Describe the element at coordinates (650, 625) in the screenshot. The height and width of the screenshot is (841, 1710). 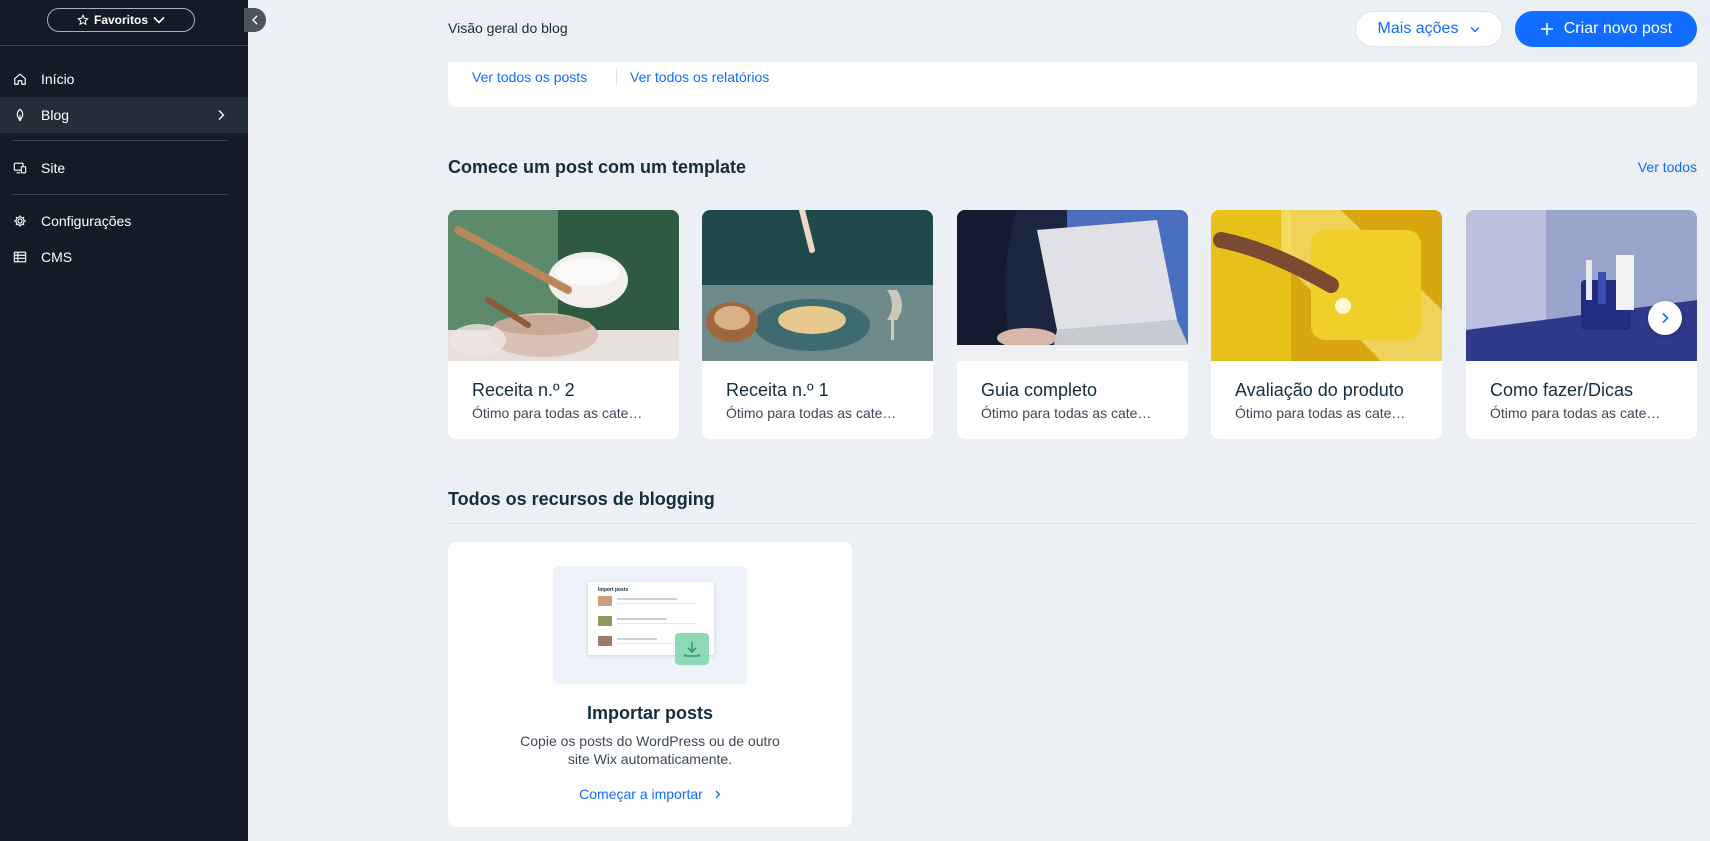
I see `import-posts-illustration: Import posts` at that location.